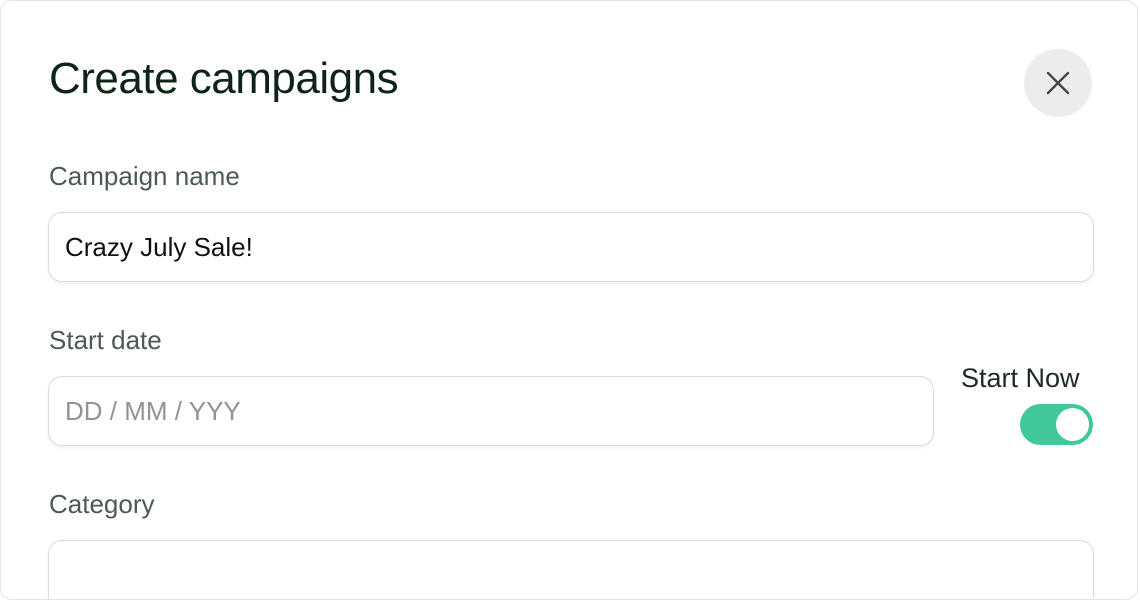 The width and height of the screenshot is (1140, 600). What do you see at coordinates (144, 176) in the screenshot?
I see `campaign-name-label: Campaign name` at bounding box center [144, 176].